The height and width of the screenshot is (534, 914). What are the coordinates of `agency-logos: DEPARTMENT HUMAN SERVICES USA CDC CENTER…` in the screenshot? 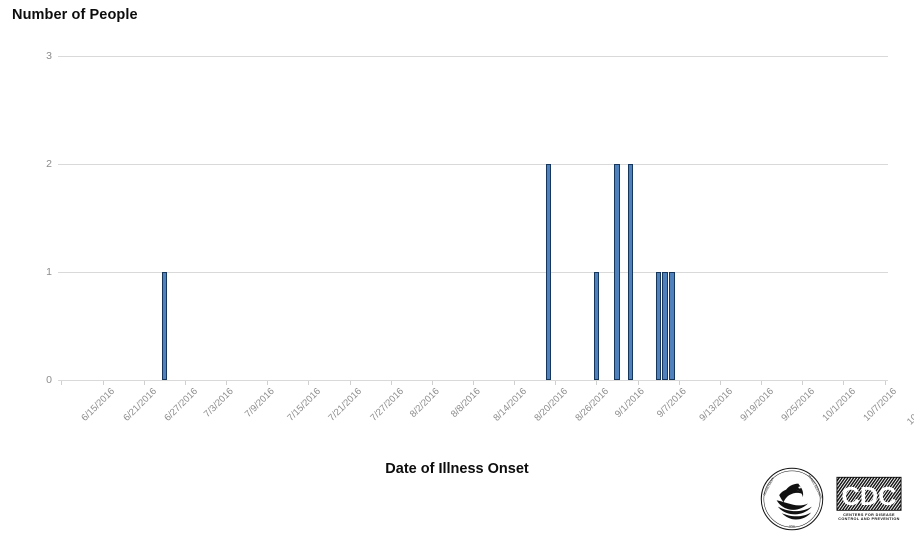 It's located at (831, 499).